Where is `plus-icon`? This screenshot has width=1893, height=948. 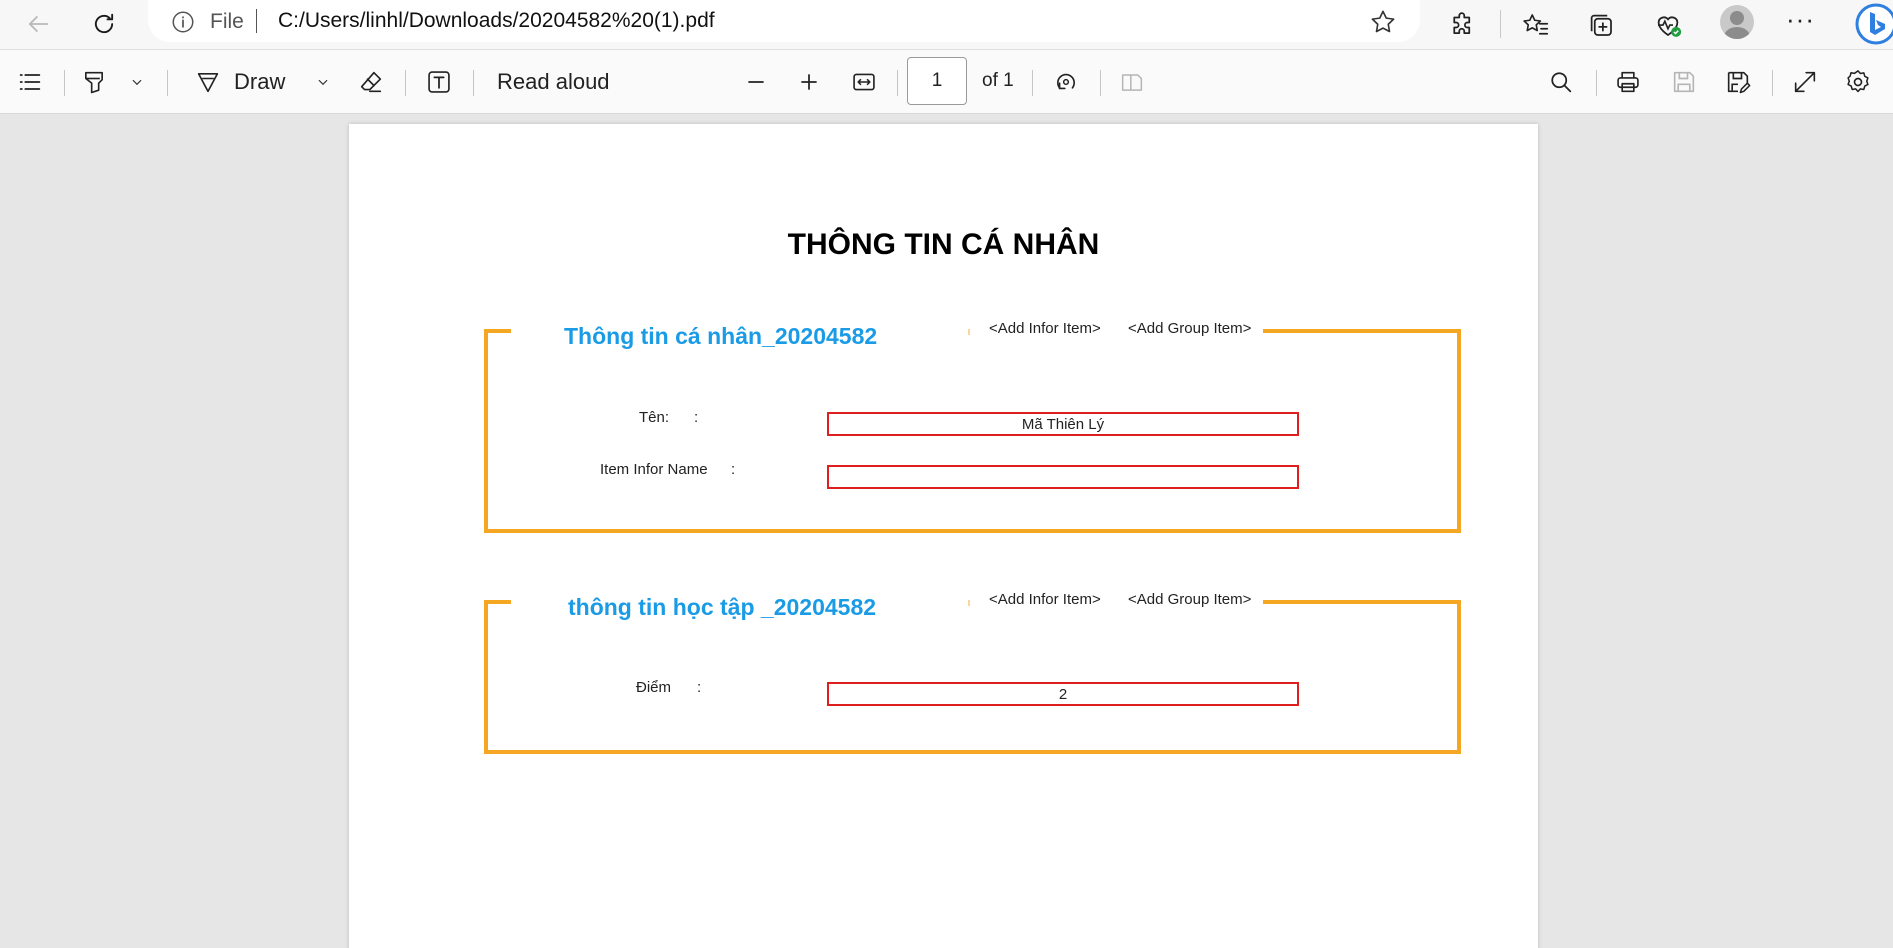
plus-icon is located at coordinates (809, 82).